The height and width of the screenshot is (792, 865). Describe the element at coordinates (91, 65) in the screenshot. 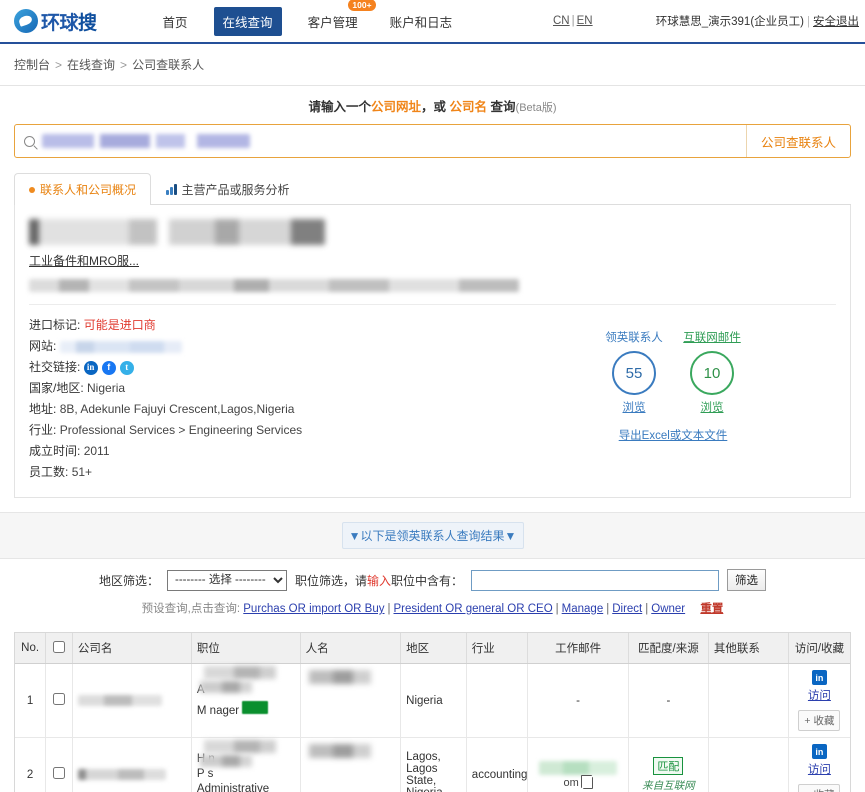

I see `breadcrumb-online-query: 在线查询` at that location.